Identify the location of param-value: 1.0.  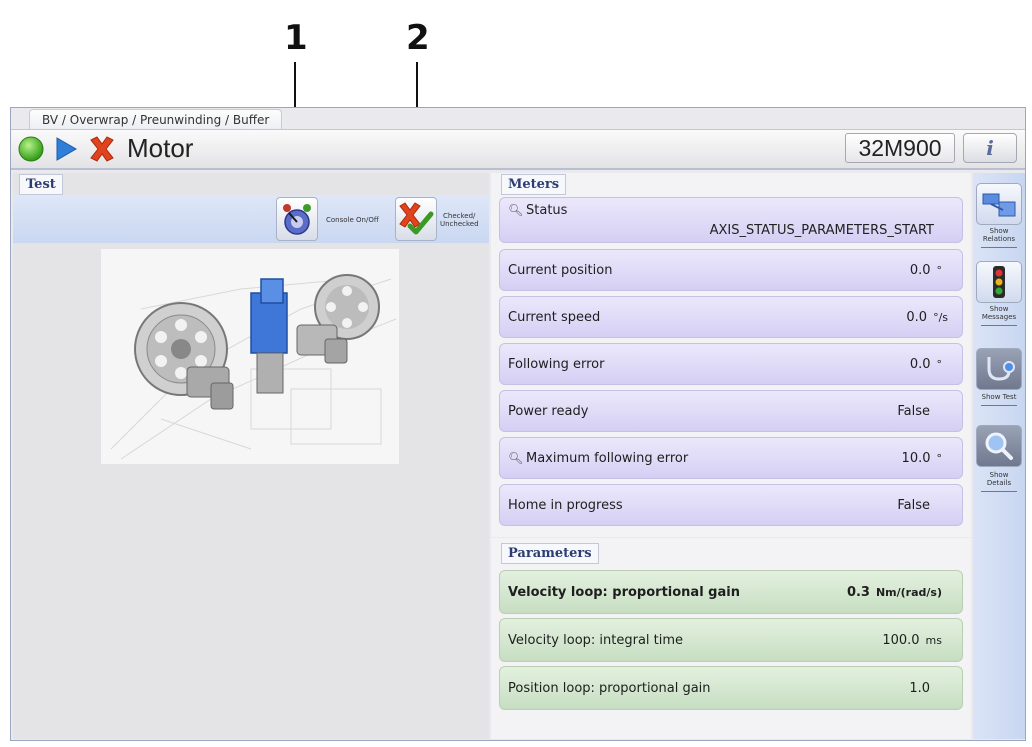
(919, 688).